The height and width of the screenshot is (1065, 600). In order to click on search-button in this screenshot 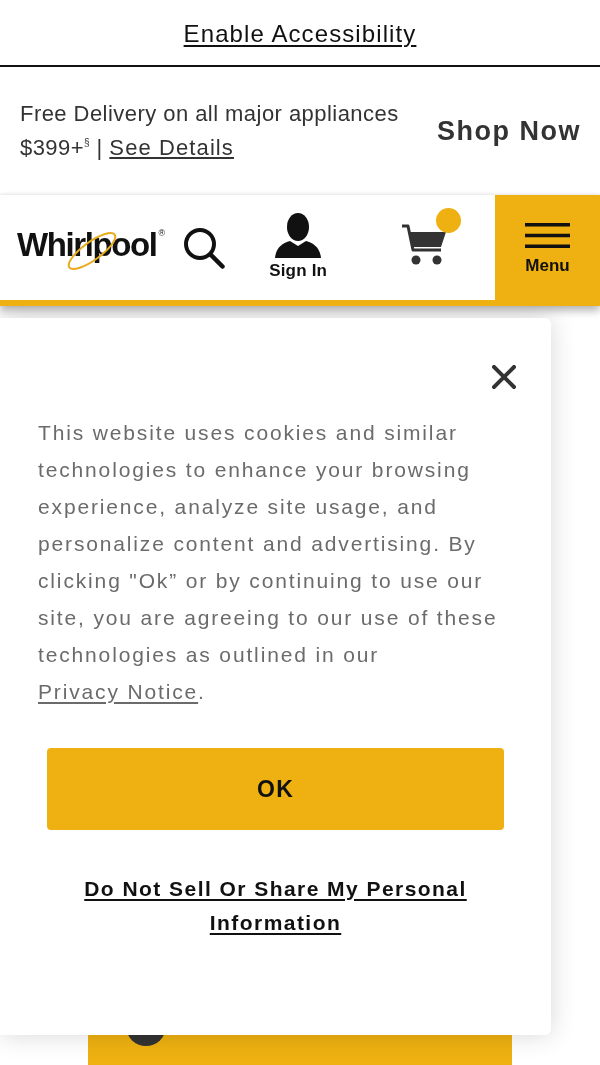, I will do `click(204, 248)`.